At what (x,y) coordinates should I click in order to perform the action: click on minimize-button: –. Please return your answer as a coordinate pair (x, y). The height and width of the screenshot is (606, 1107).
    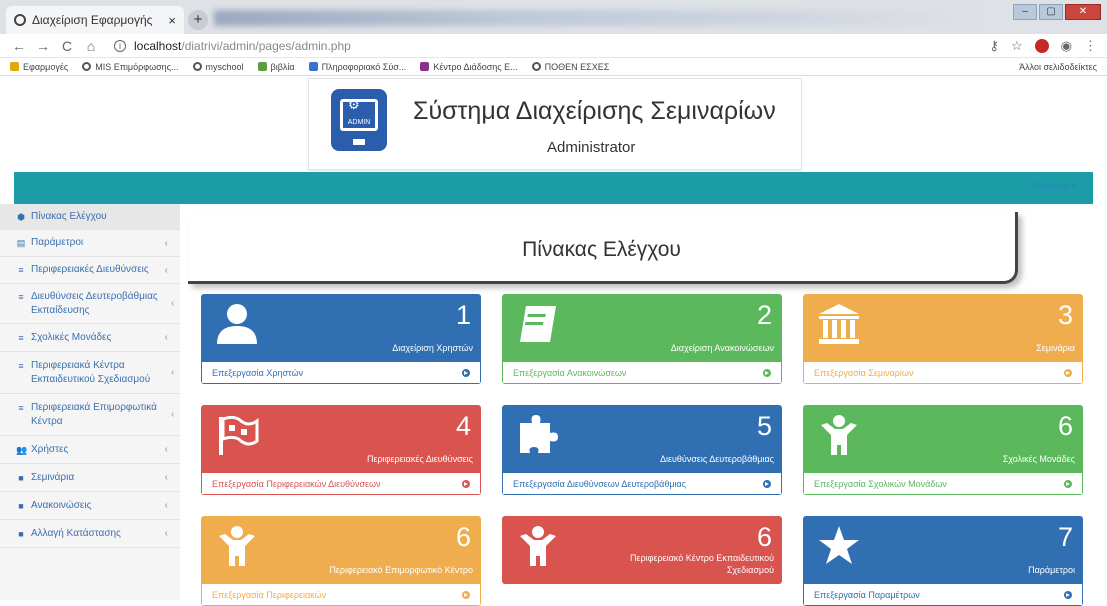
    Looking at the image, I should click on (1025, 12).